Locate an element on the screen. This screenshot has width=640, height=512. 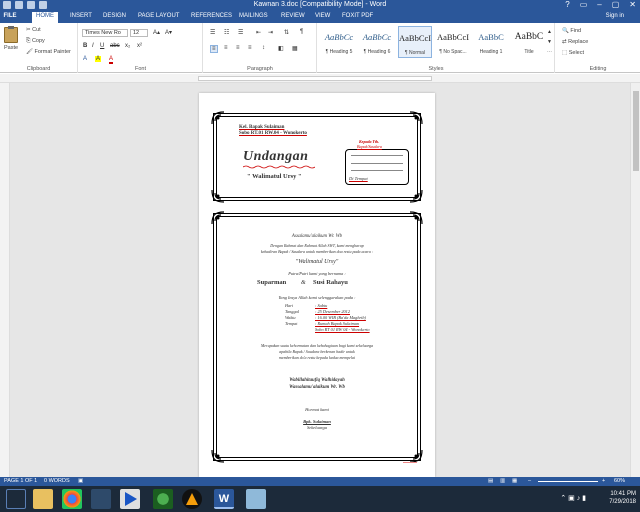
format-painter-button: 🖌 Format Painter is located at coordinates (48, 52).